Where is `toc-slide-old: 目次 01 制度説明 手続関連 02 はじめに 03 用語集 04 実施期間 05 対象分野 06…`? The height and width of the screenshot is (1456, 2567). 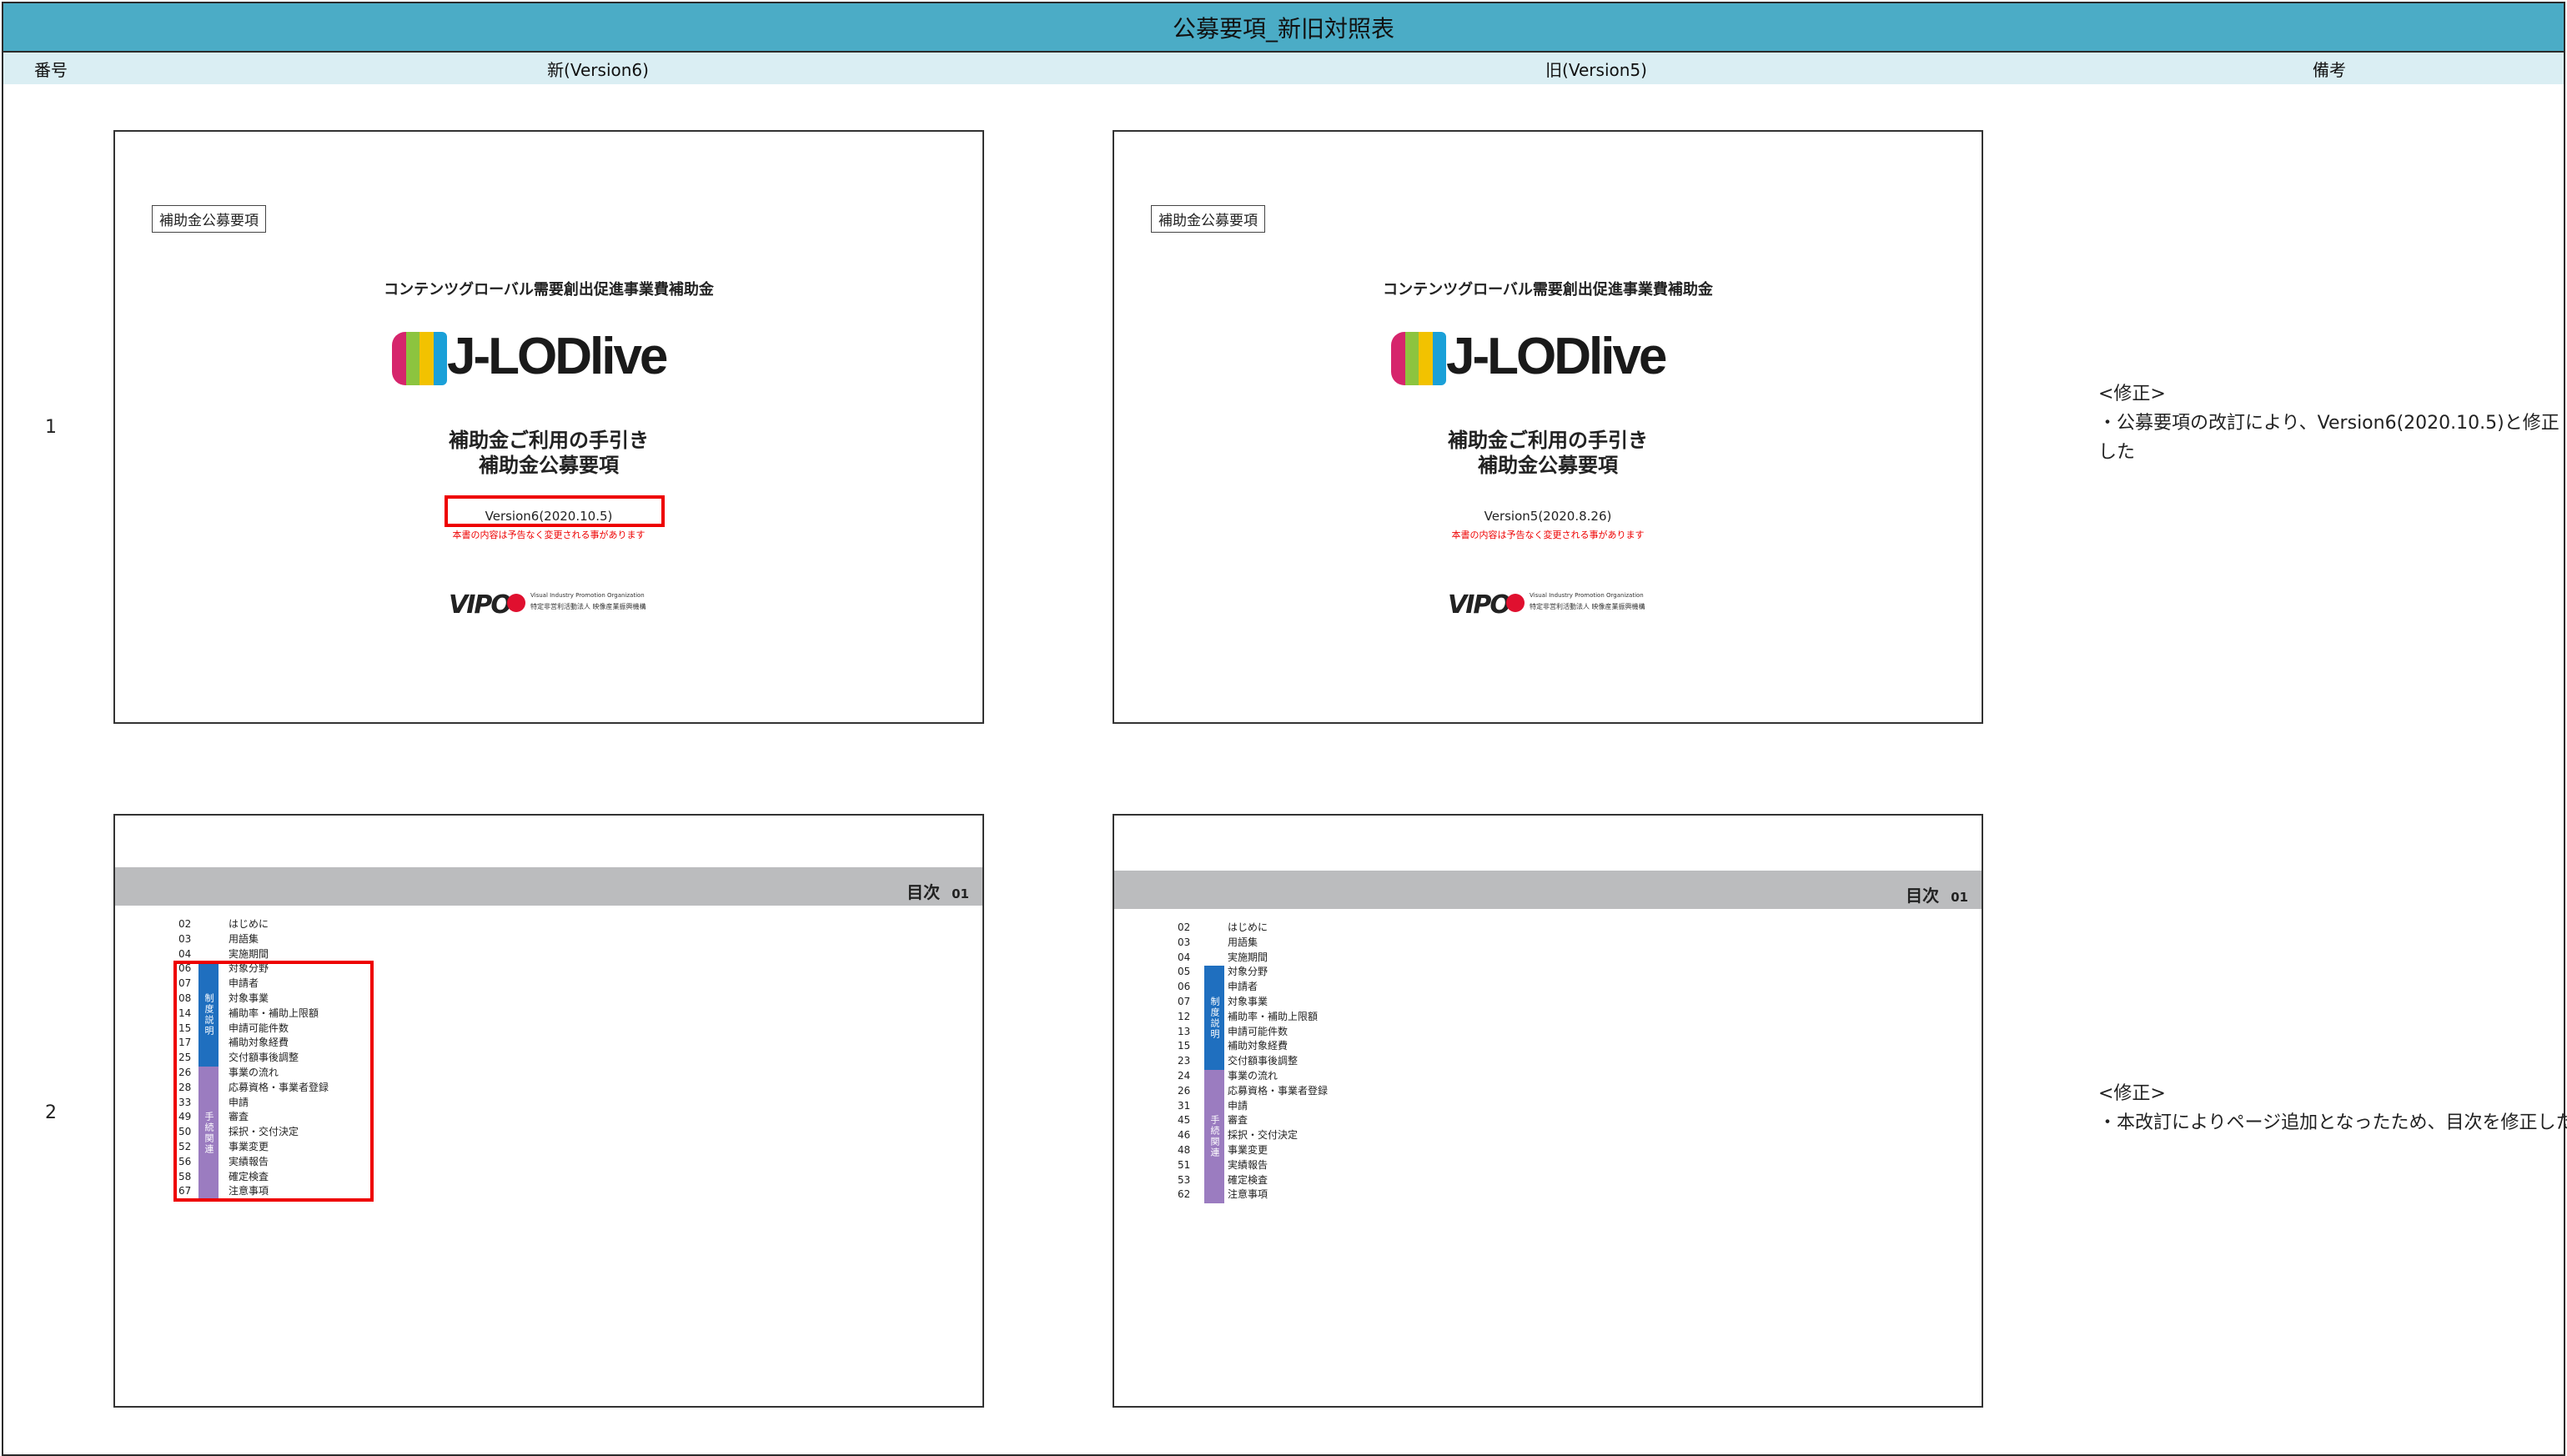
toc-slide-old: 目次 01 制度説明 手続関連 02 はじめに 03 用語集 04 実施期間 05 対象分野 06… is located at coordinates (1548, 1111).